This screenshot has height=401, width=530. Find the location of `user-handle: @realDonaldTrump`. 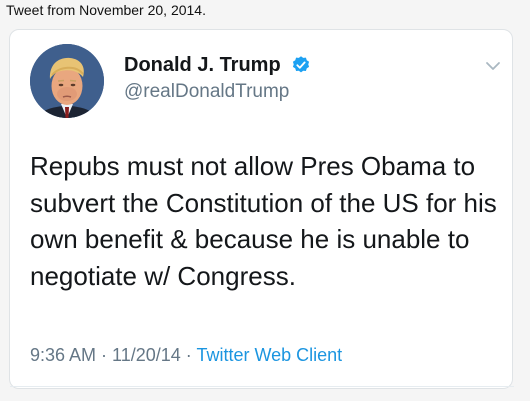

user-handle: @realDonaldTrump is located at coordinates (206, 92).